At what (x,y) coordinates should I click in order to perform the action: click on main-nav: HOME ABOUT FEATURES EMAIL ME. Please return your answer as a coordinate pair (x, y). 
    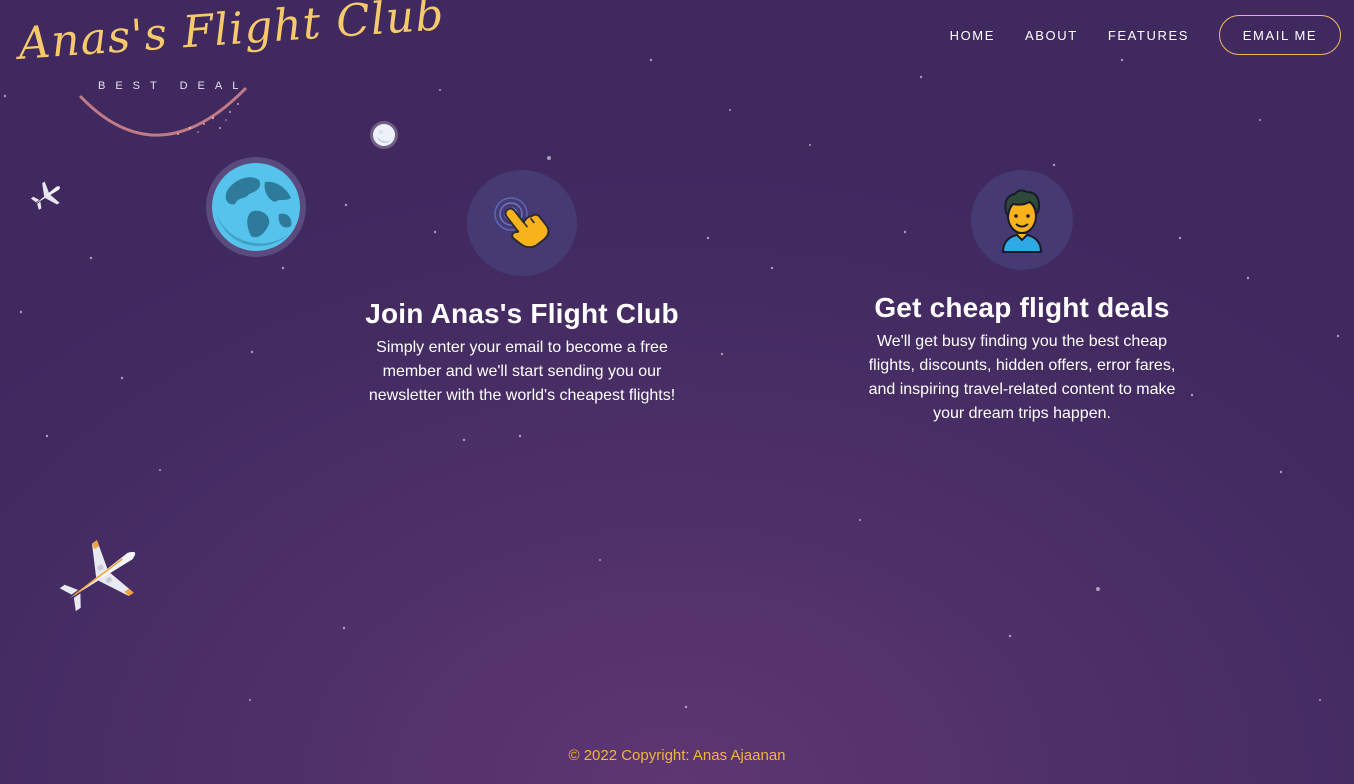
    Looking at the image, I should click on (1145, 35).